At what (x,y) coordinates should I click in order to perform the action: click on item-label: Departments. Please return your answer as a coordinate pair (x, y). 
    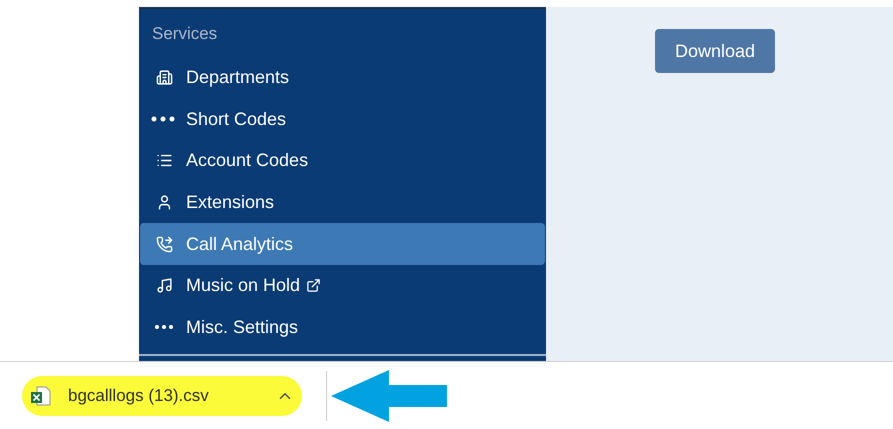
    Looking at the image, I should click on (238, 77).